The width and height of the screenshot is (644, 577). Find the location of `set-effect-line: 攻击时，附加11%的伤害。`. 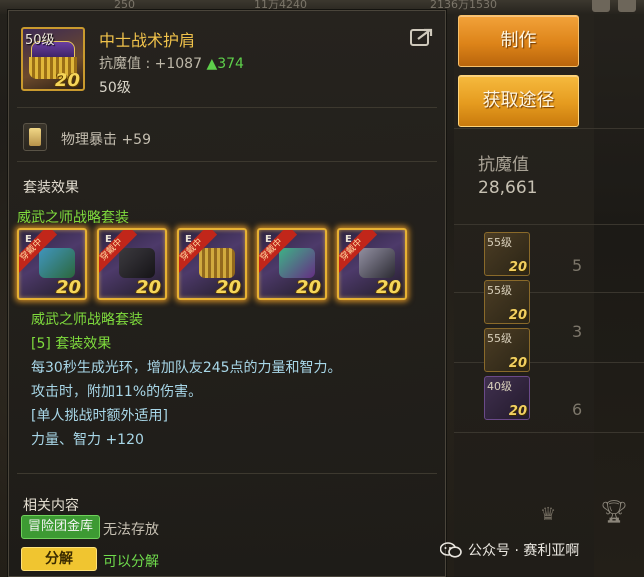

set-effect-line: 攻击时，附加11%的伤害。 is located at coordinates (117, 392).